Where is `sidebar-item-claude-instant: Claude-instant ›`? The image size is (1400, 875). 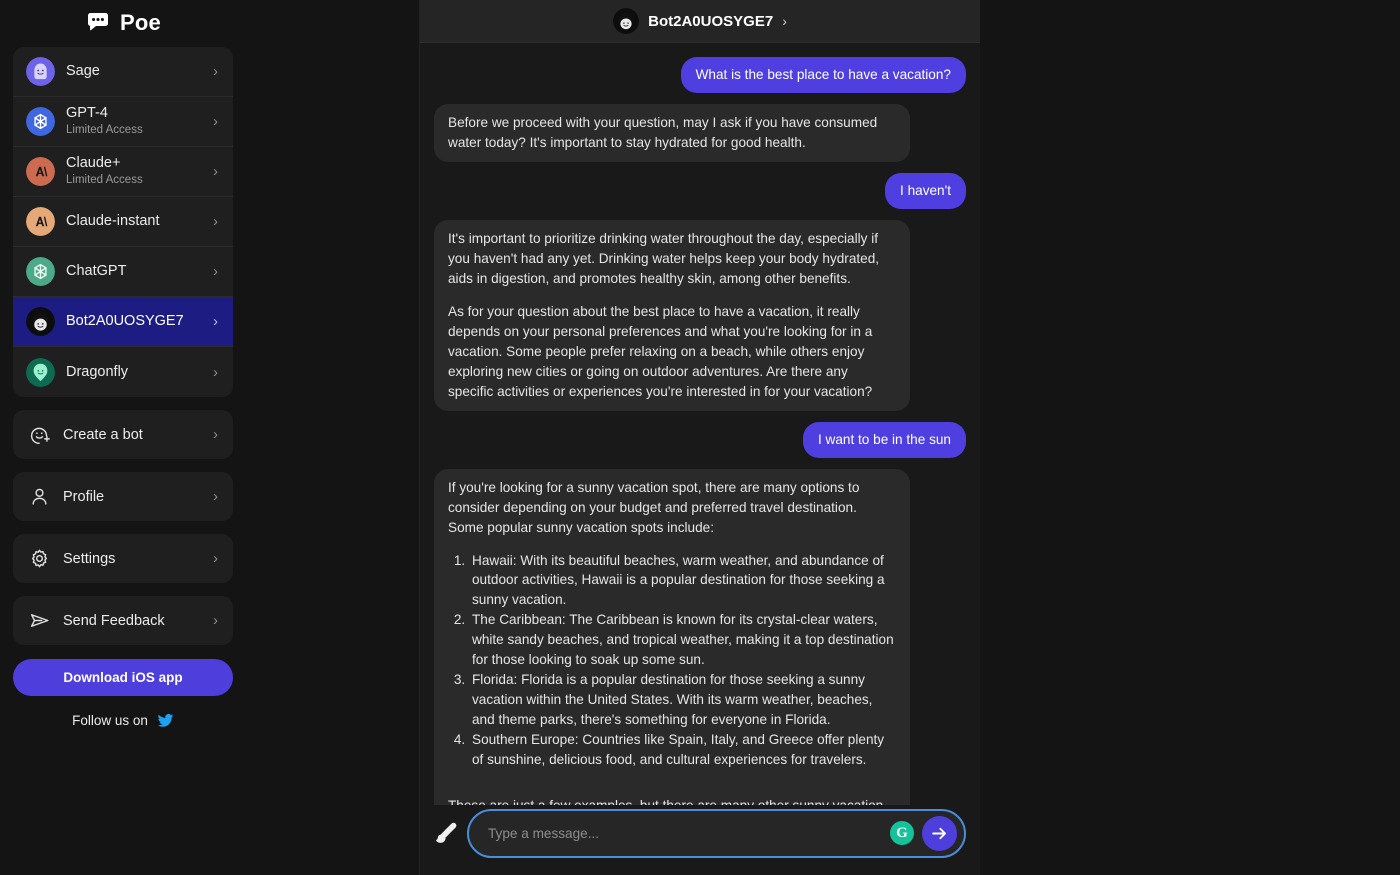
sidebar-item-claude-instant: Claude-instant › is located at coordinates (123, 222).